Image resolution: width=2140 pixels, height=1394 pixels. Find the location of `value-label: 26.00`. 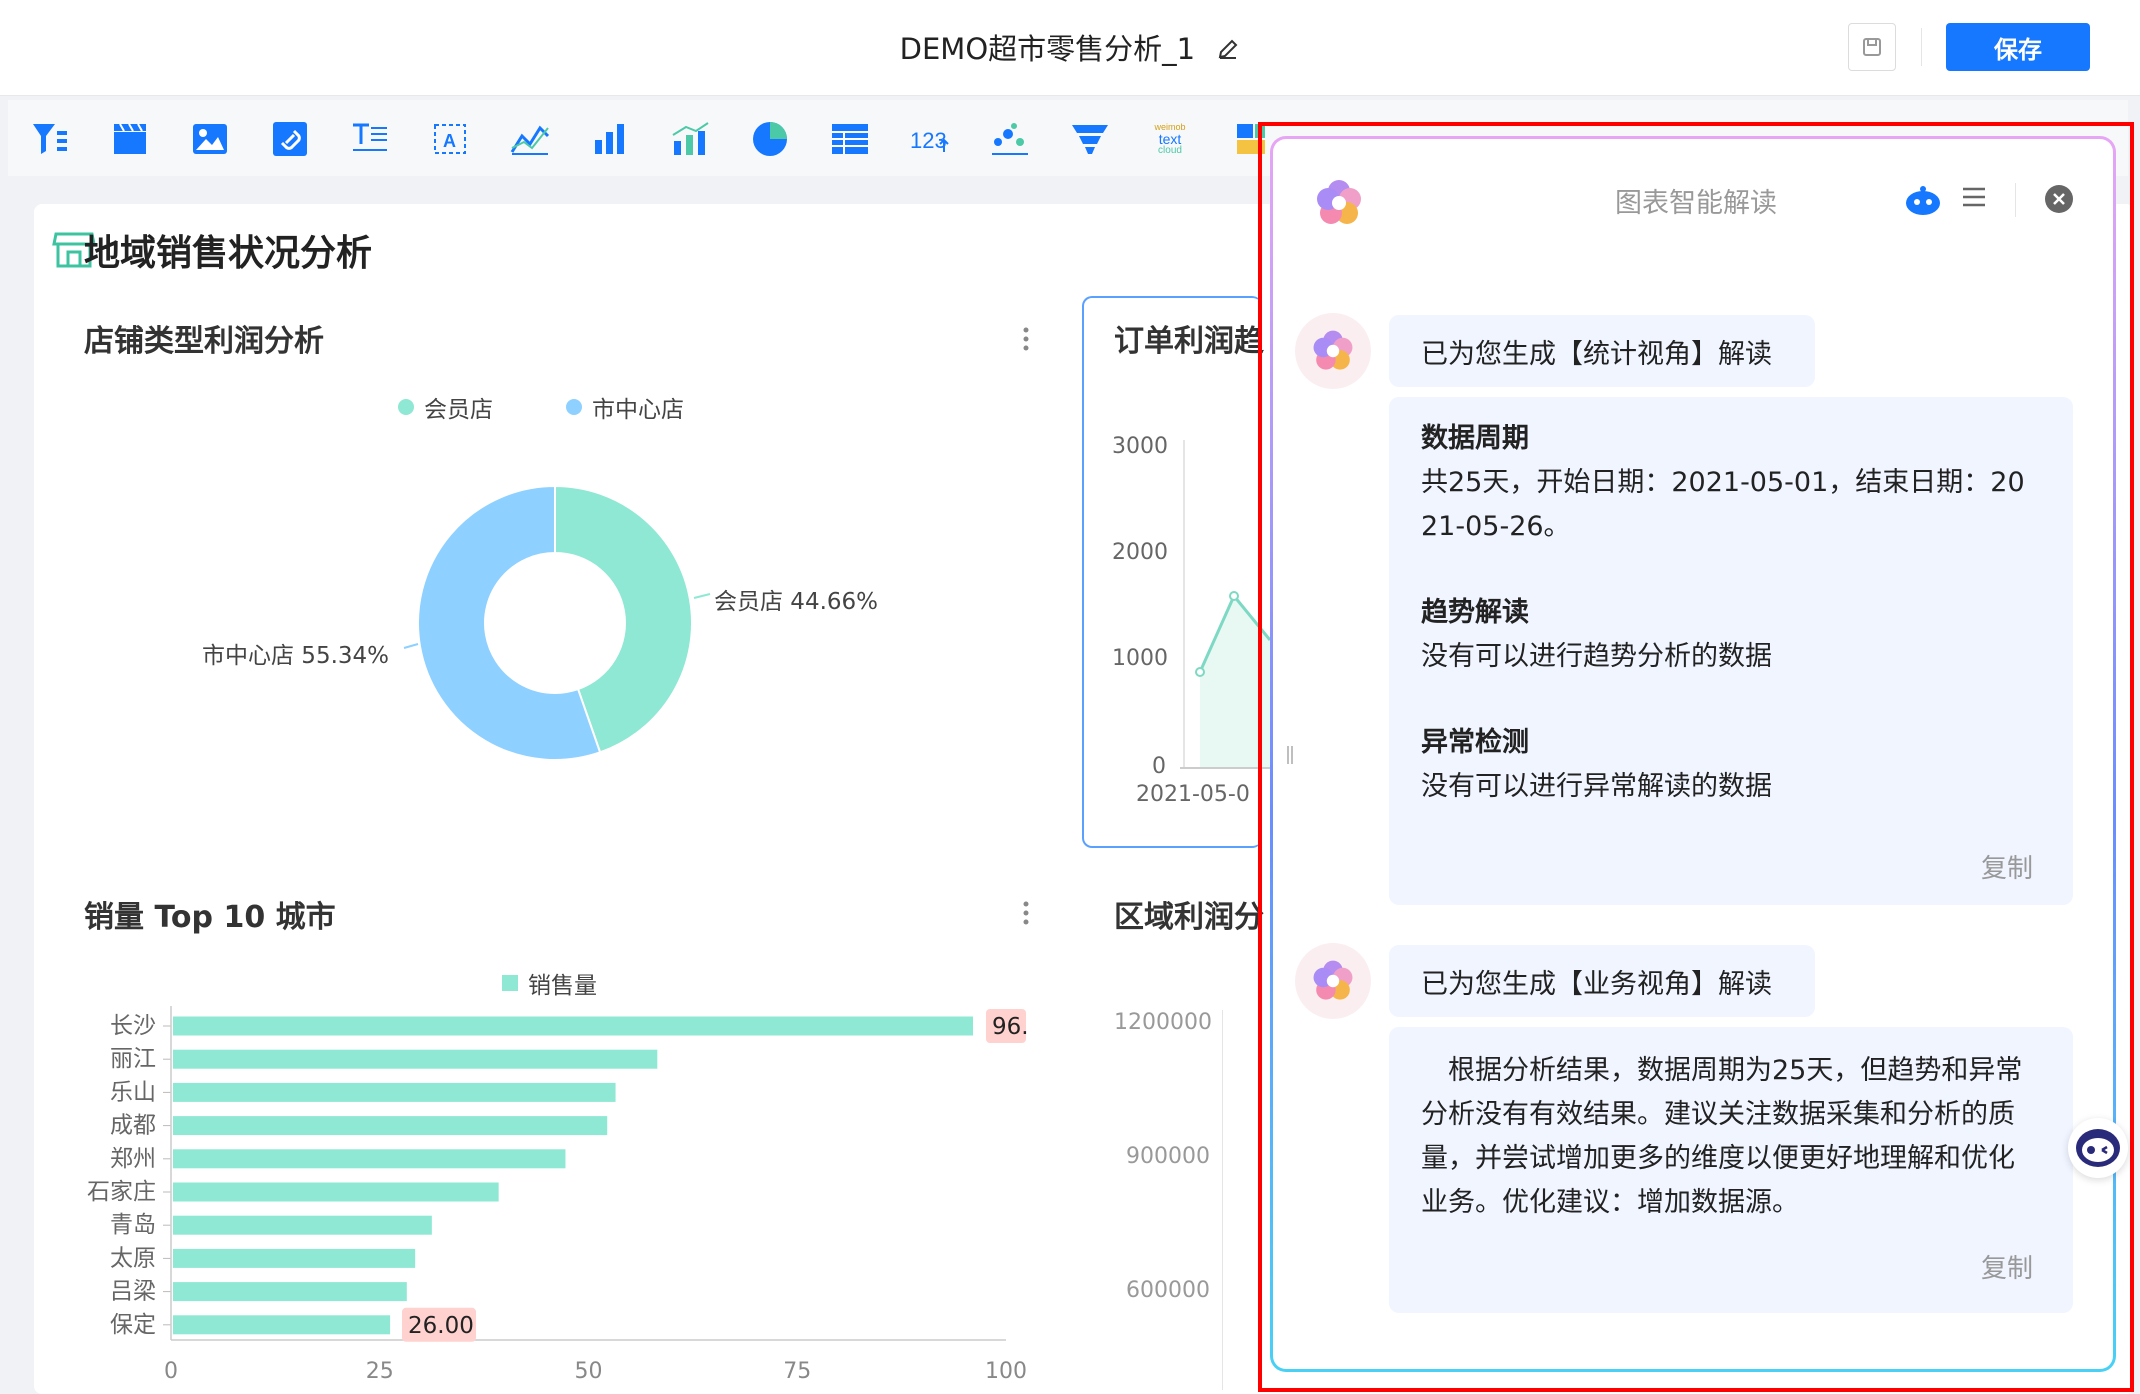

value-label: 26.00 is located at coordinates (441, 1326).